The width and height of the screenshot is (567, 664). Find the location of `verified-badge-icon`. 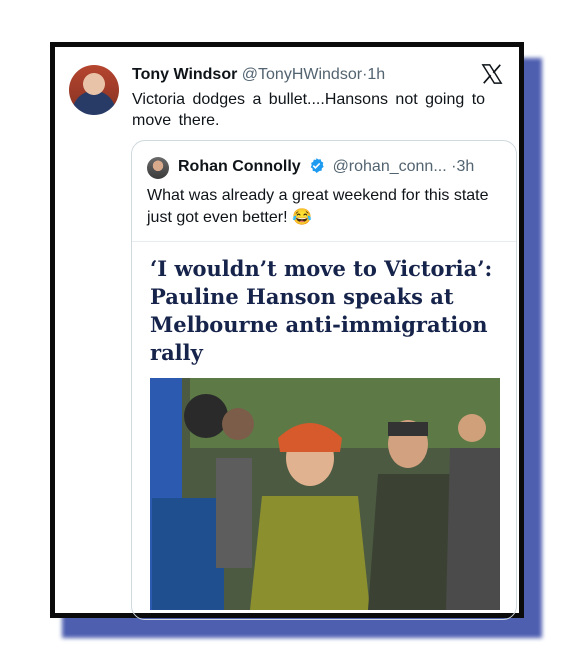

verified-badge-icon is located at coordinates (317, 165).